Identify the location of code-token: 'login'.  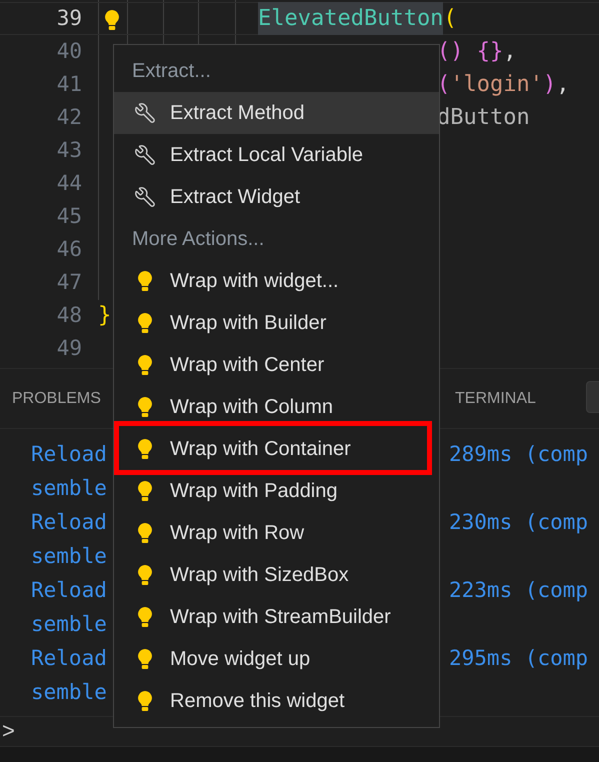
(496, 84).